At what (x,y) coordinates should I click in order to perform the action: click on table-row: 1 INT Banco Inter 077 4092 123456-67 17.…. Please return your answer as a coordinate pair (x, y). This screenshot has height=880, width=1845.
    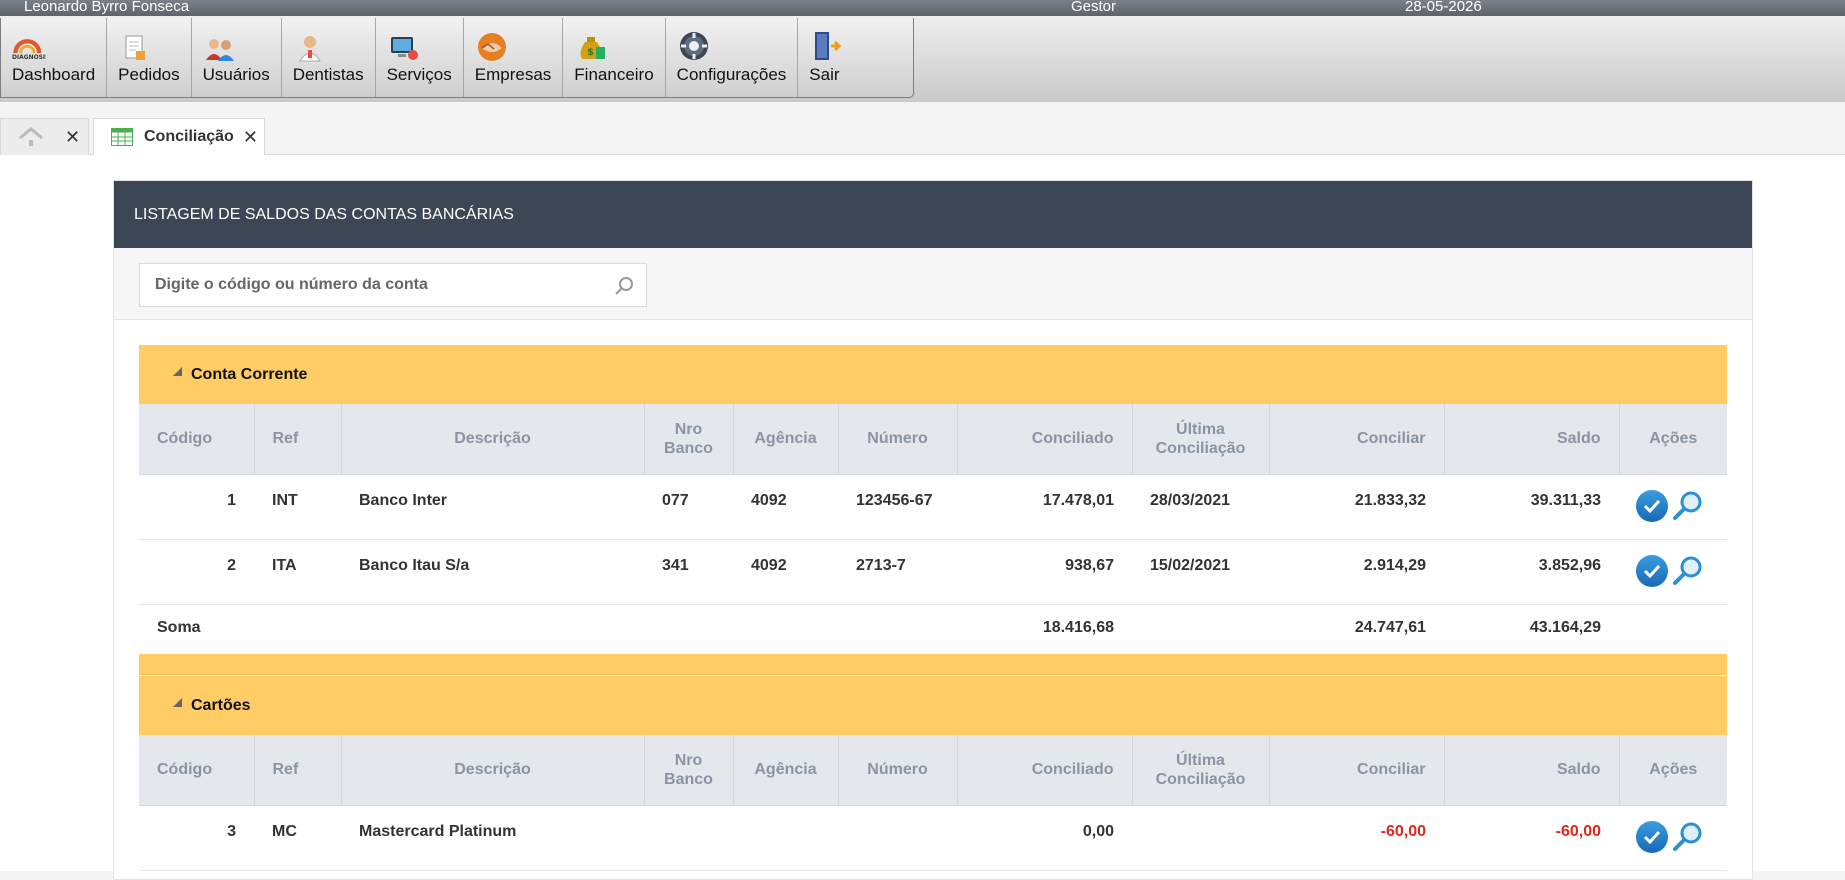
    Looking at the image, I should click on (933, 507).